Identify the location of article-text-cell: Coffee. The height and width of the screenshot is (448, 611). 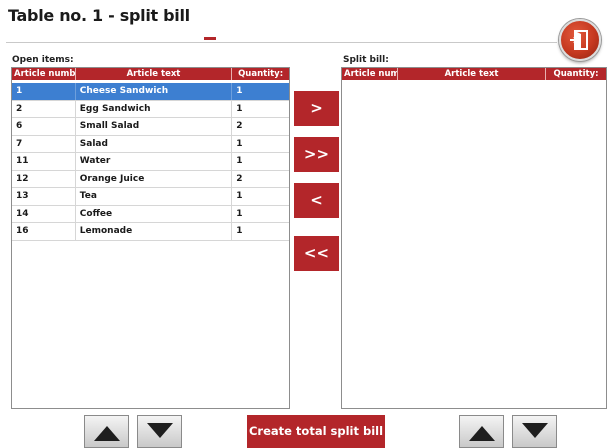
(154, 213).